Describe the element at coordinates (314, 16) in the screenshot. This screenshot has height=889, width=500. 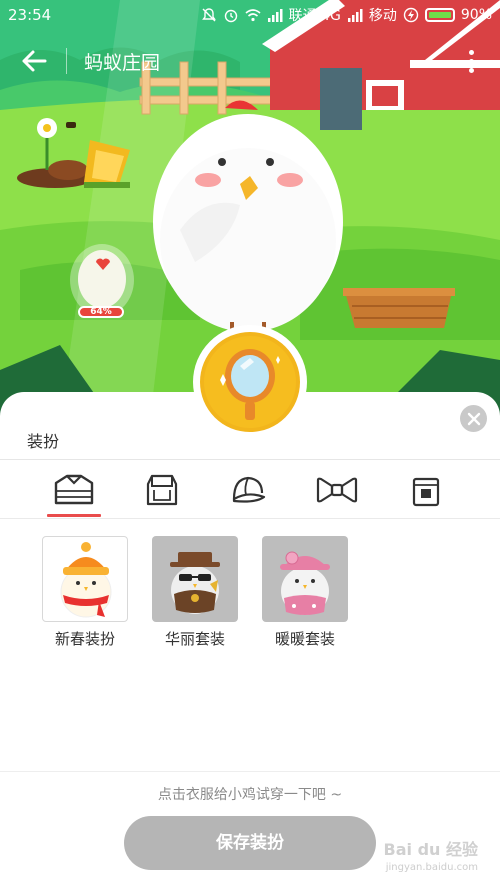
I see `carrier-label: 联通 4G` at that location.